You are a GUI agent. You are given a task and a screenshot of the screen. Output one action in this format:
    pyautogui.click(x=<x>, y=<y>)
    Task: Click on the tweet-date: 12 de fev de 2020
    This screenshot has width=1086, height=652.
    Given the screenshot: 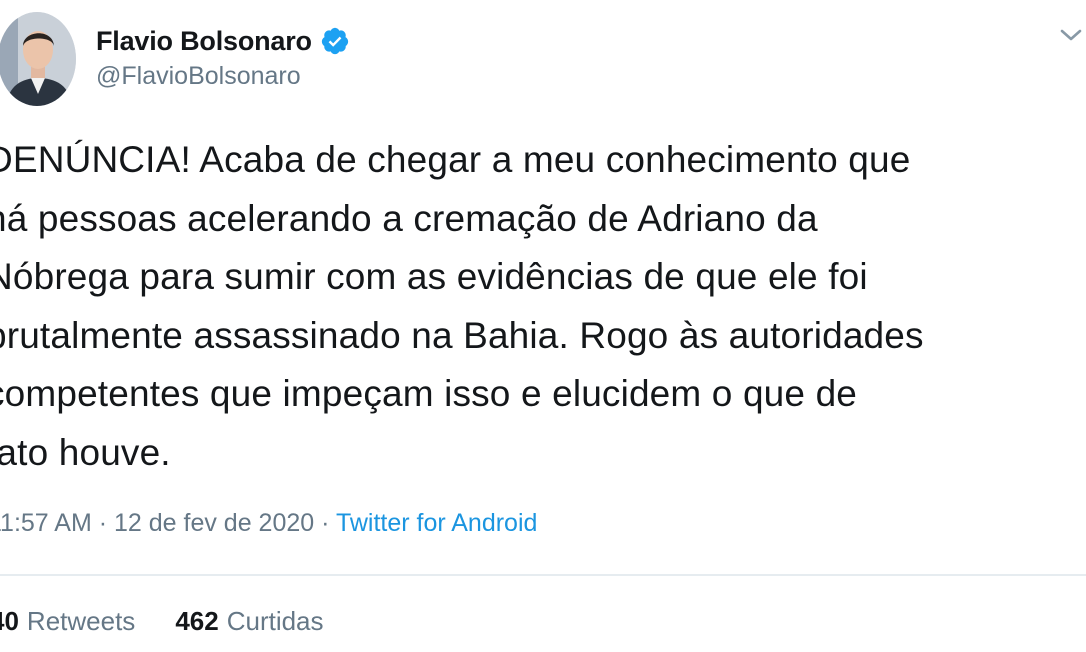 What is the action you would take?
    pyautogui.click(x=214, y=523)
    